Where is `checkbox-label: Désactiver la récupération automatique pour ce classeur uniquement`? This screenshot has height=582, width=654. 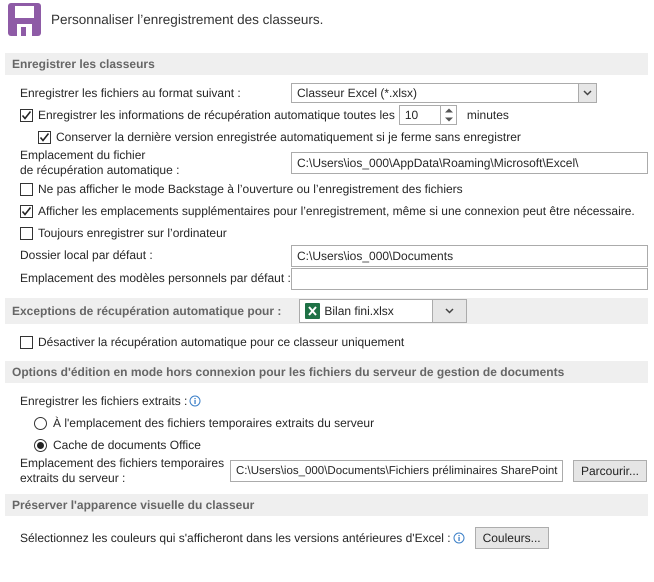
checkbox-label: Désactiver la récupération automatique pour ce classeur uniquement is located at coordinates (221, 342).